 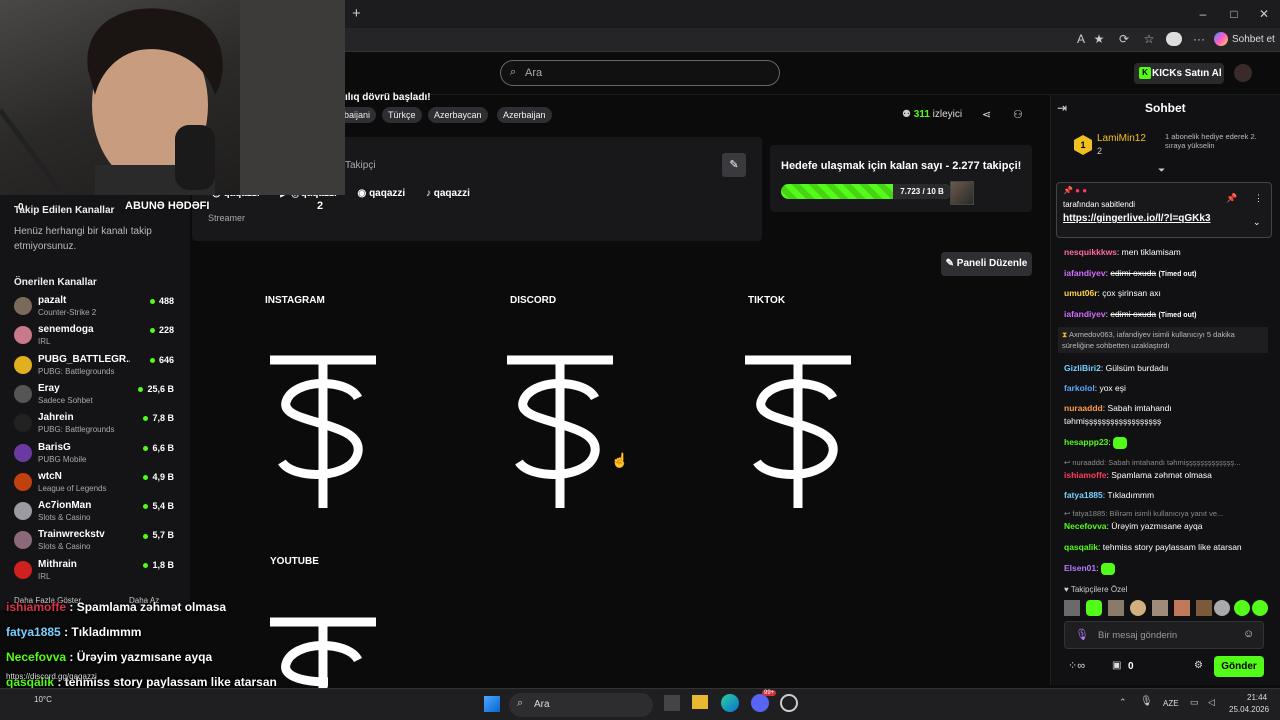 I want to click on goal-avatar, so click(x=962, y=193).